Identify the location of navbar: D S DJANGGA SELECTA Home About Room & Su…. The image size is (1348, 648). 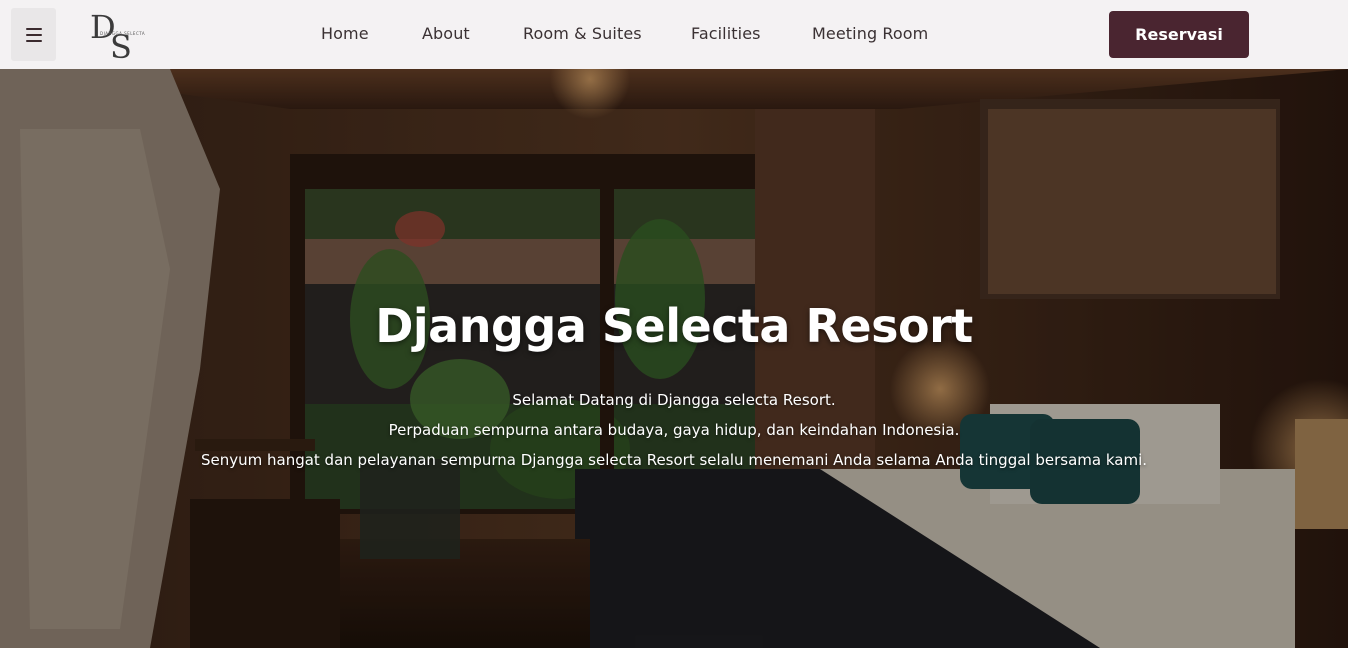
(674, 34).